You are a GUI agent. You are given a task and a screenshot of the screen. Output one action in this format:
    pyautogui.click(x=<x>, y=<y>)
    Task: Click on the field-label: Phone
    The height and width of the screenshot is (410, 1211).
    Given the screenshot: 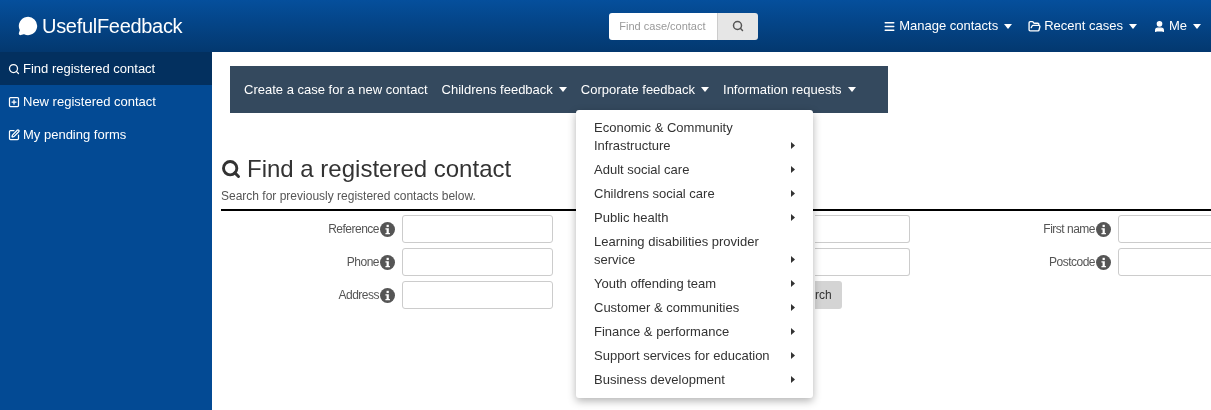 What is the action you would take?
    pyautogui.click(x=362, y=262)
    